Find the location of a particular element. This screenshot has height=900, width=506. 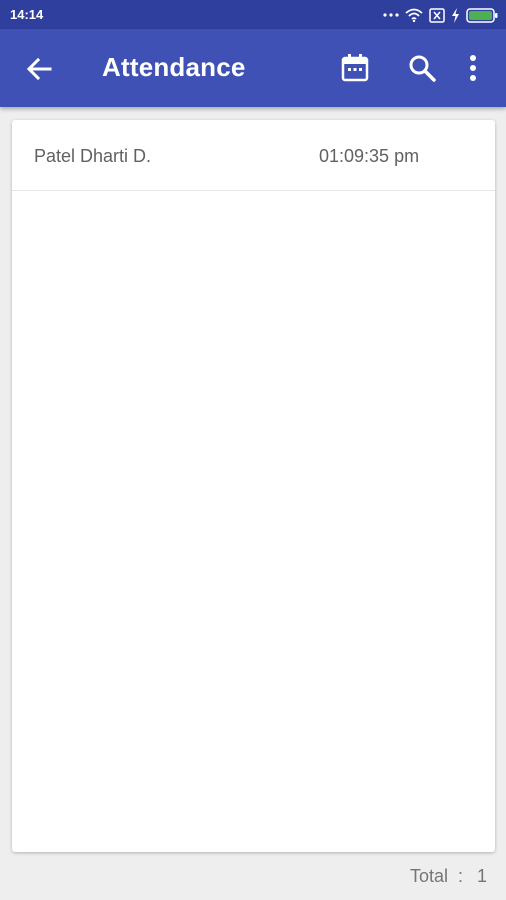

total-value: 1 is located at coordinates (482, 876).